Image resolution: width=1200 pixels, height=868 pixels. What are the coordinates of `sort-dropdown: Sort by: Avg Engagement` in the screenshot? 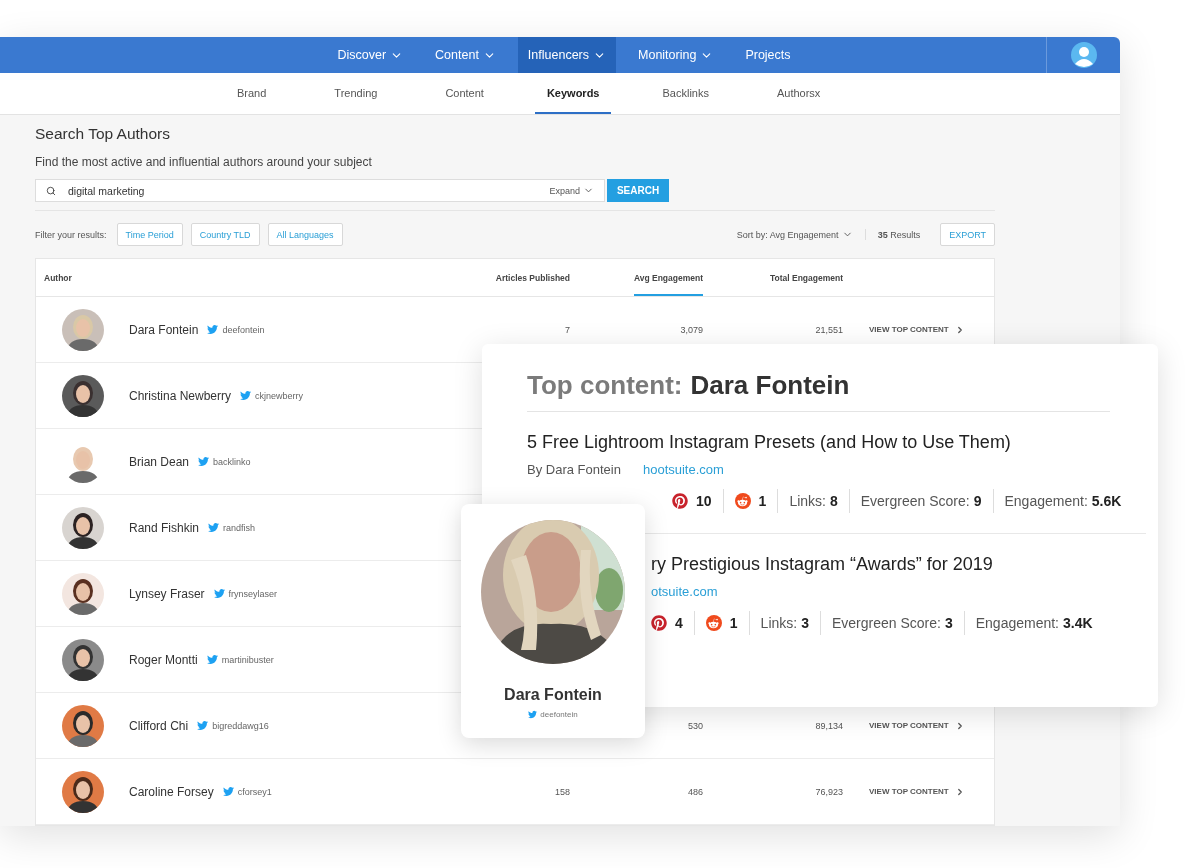 It's located at (801, 234).